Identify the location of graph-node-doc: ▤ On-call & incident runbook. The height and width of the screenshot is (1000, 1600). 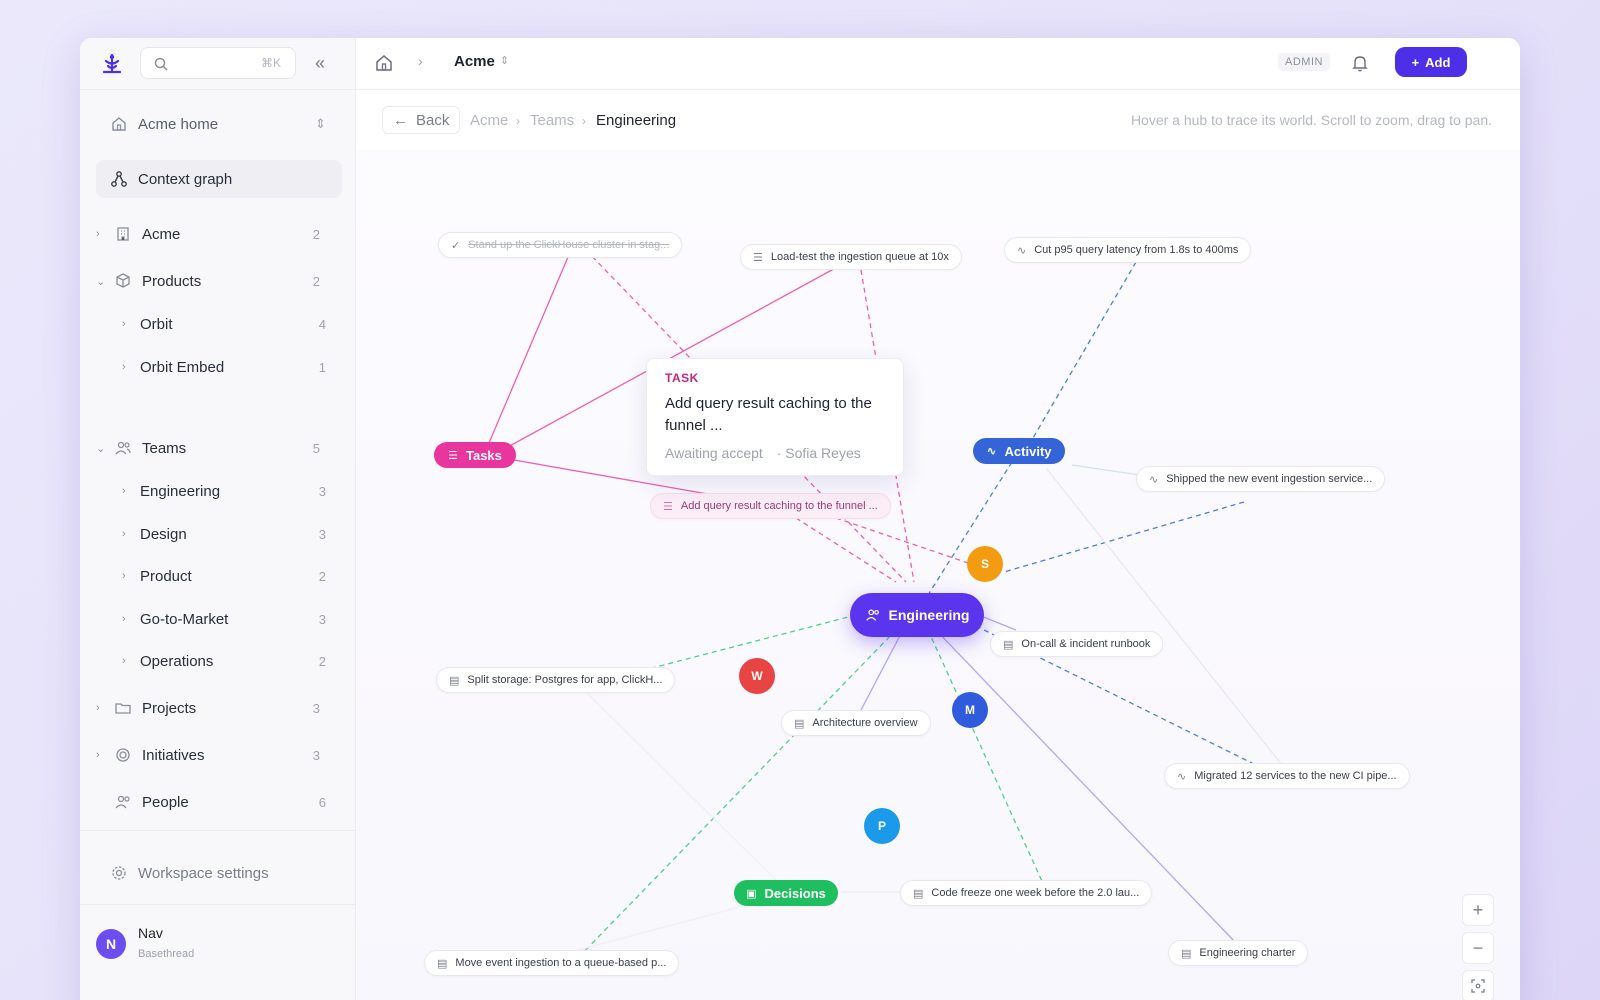
(1077, 644).